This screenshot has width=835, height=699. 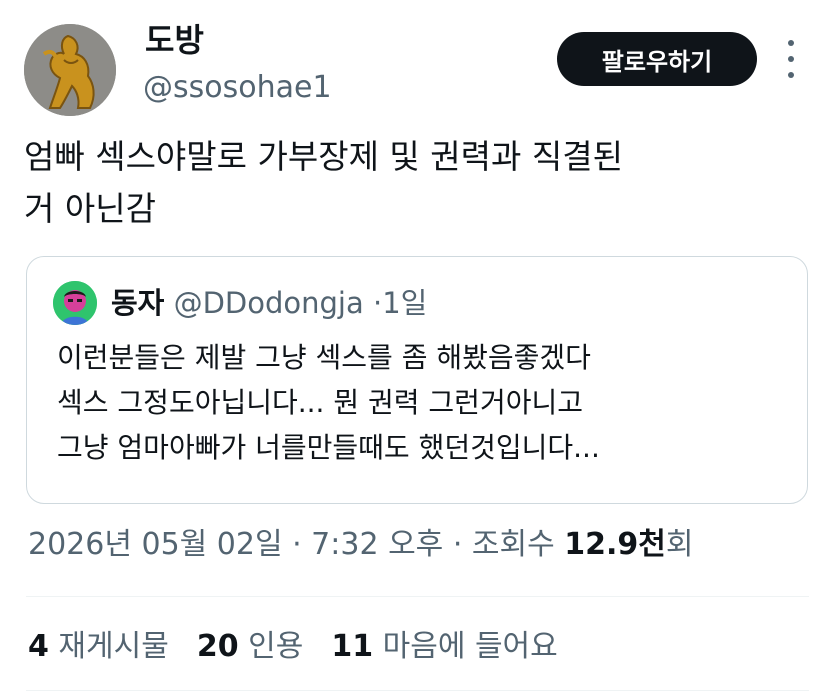 What do you see at coordinates (174, 40) in the screenshot?
I see `author-display-name: 도방` at bounding box center [174, 40].